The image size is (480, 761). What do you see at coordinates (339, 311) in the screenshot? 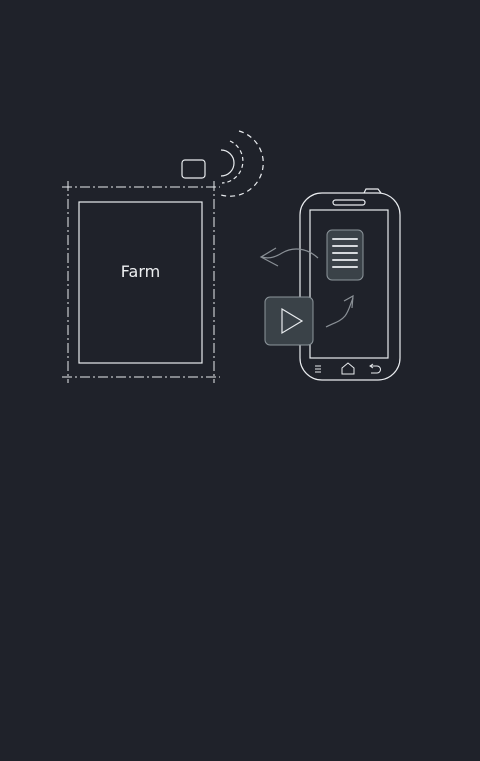
I see `curved-arrow-up-icon` at bounding box center [339, 311].